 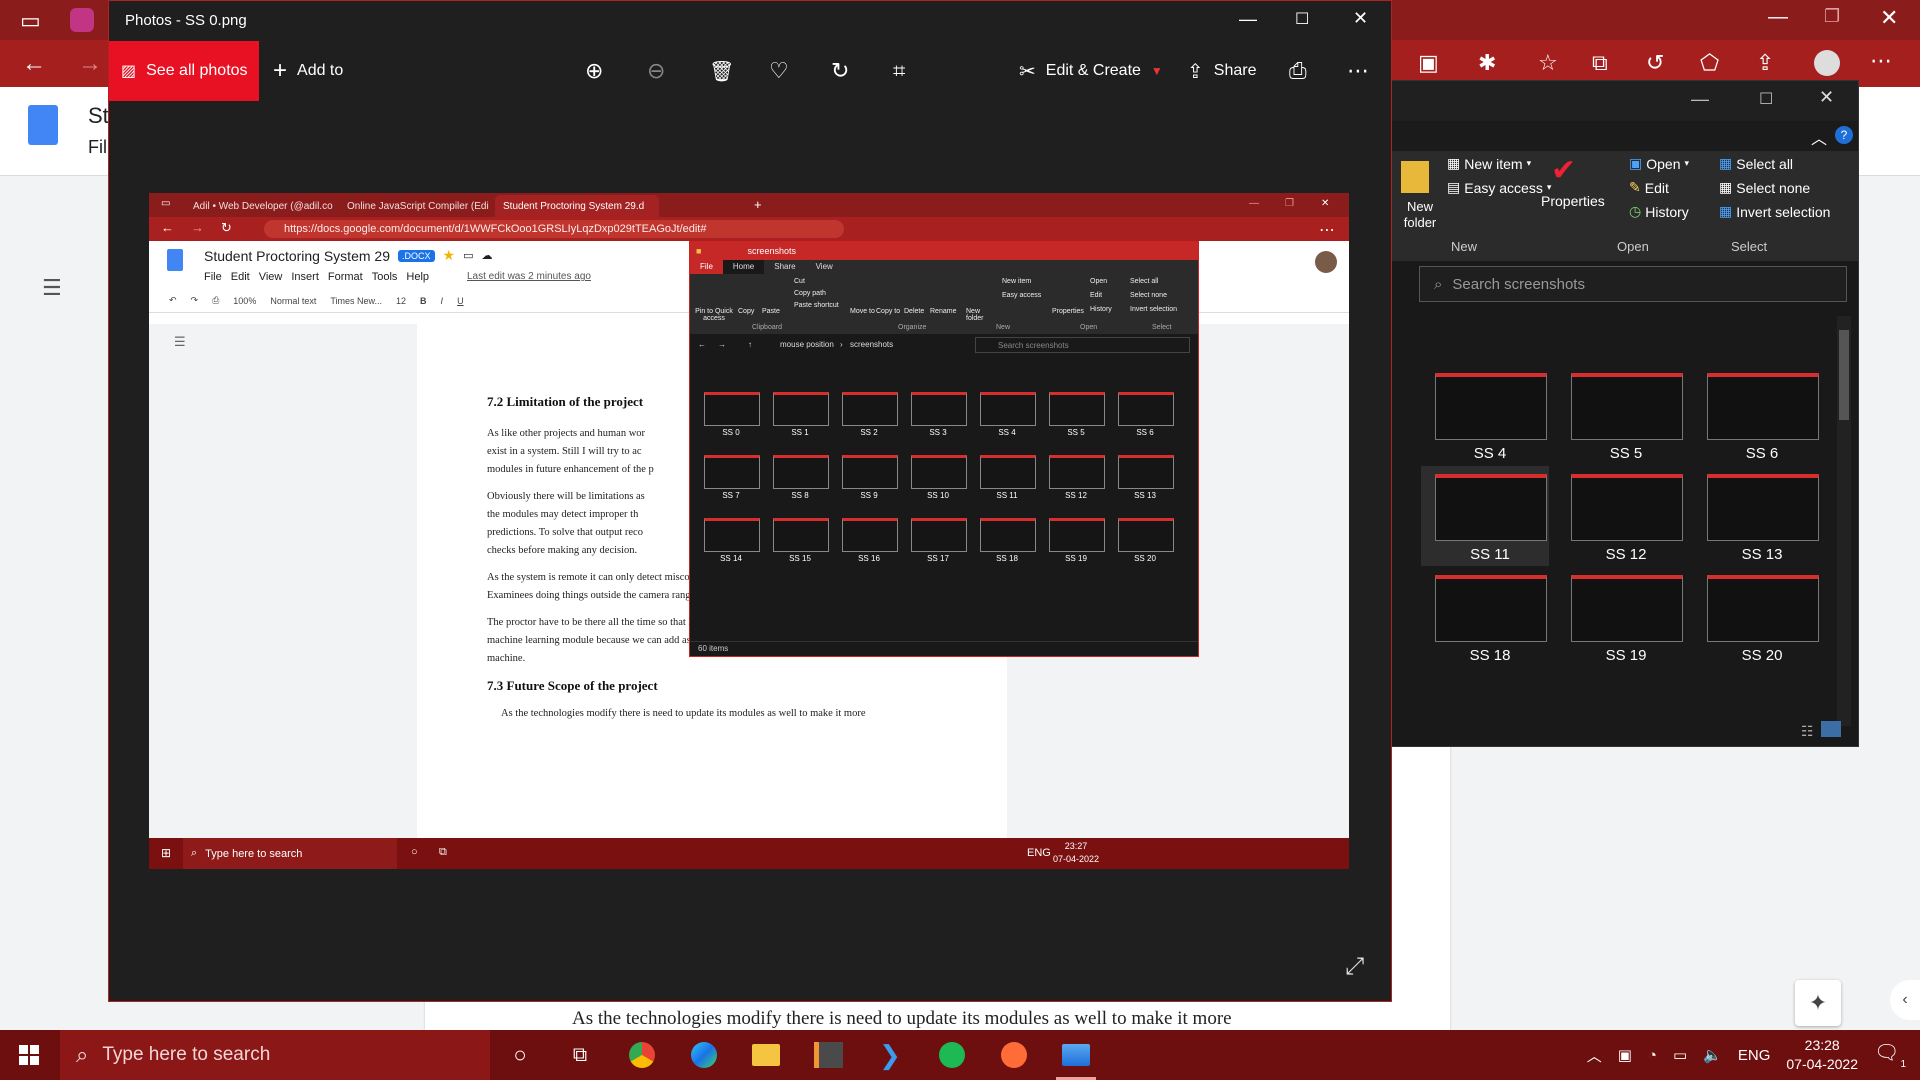 I want to click on back-icon: ←, so click(x=34, y=64).